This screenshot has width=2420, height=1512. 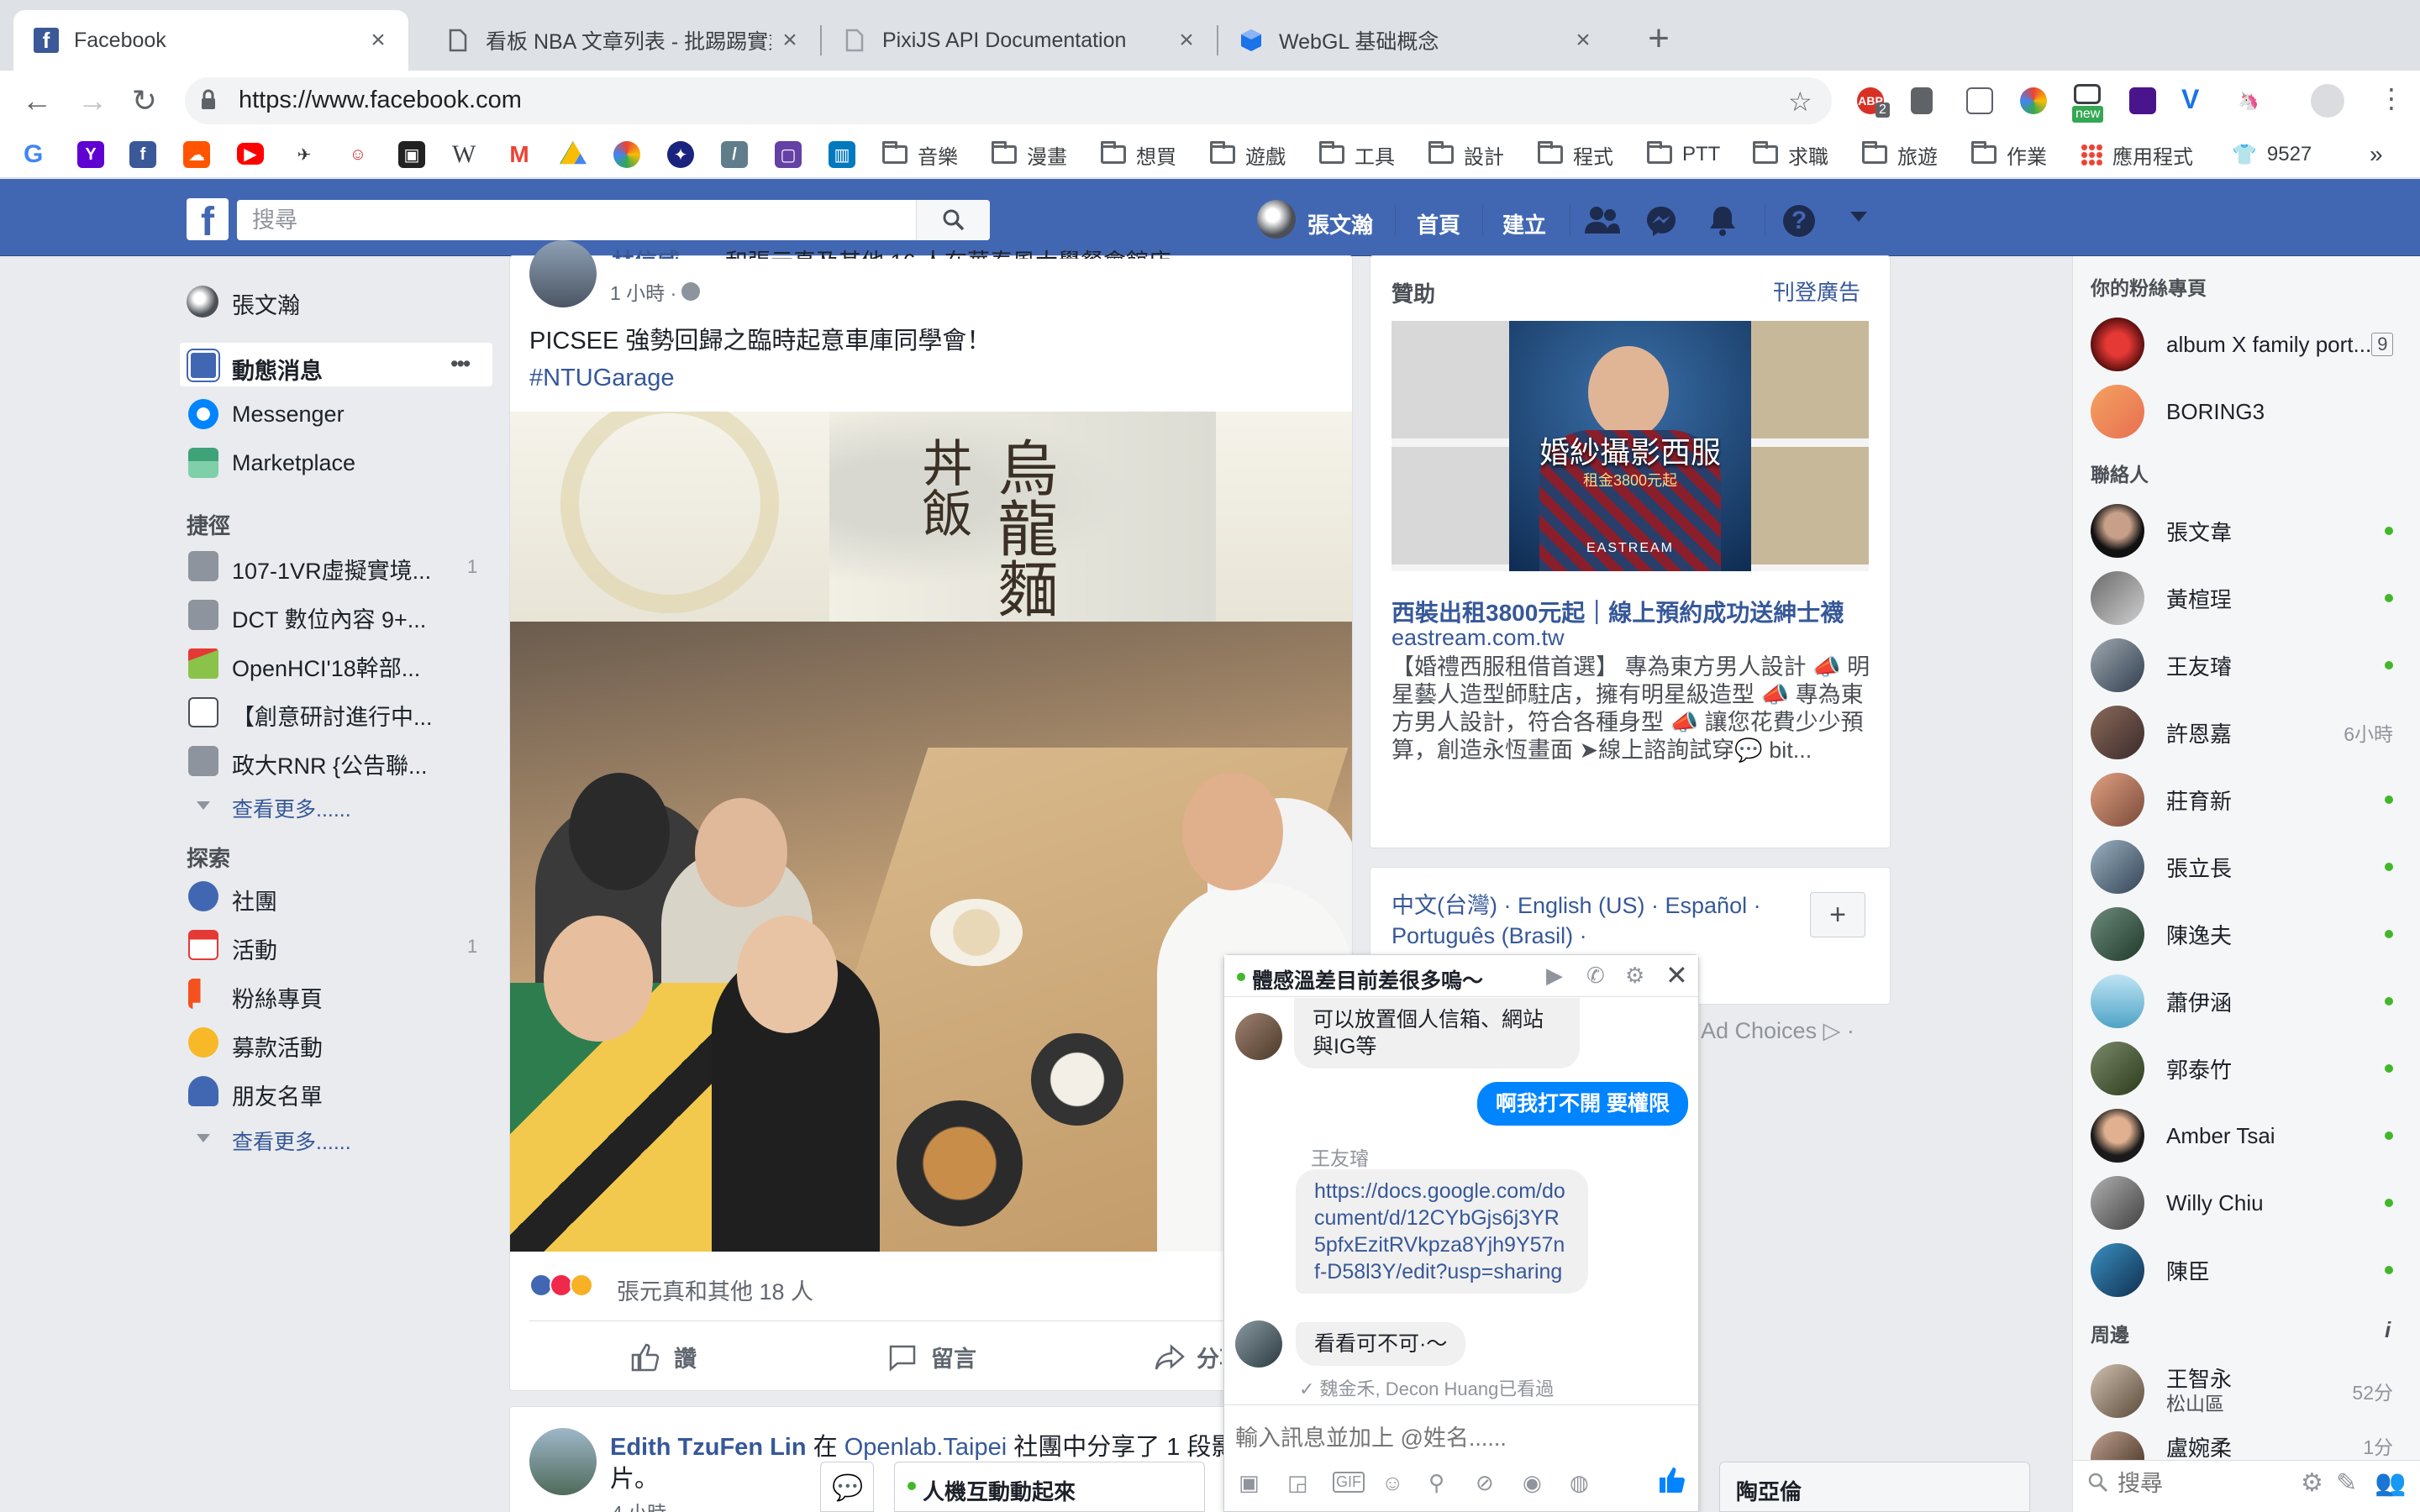 I want to click on yahoo-icon: Y, so click(x=90, y=154).